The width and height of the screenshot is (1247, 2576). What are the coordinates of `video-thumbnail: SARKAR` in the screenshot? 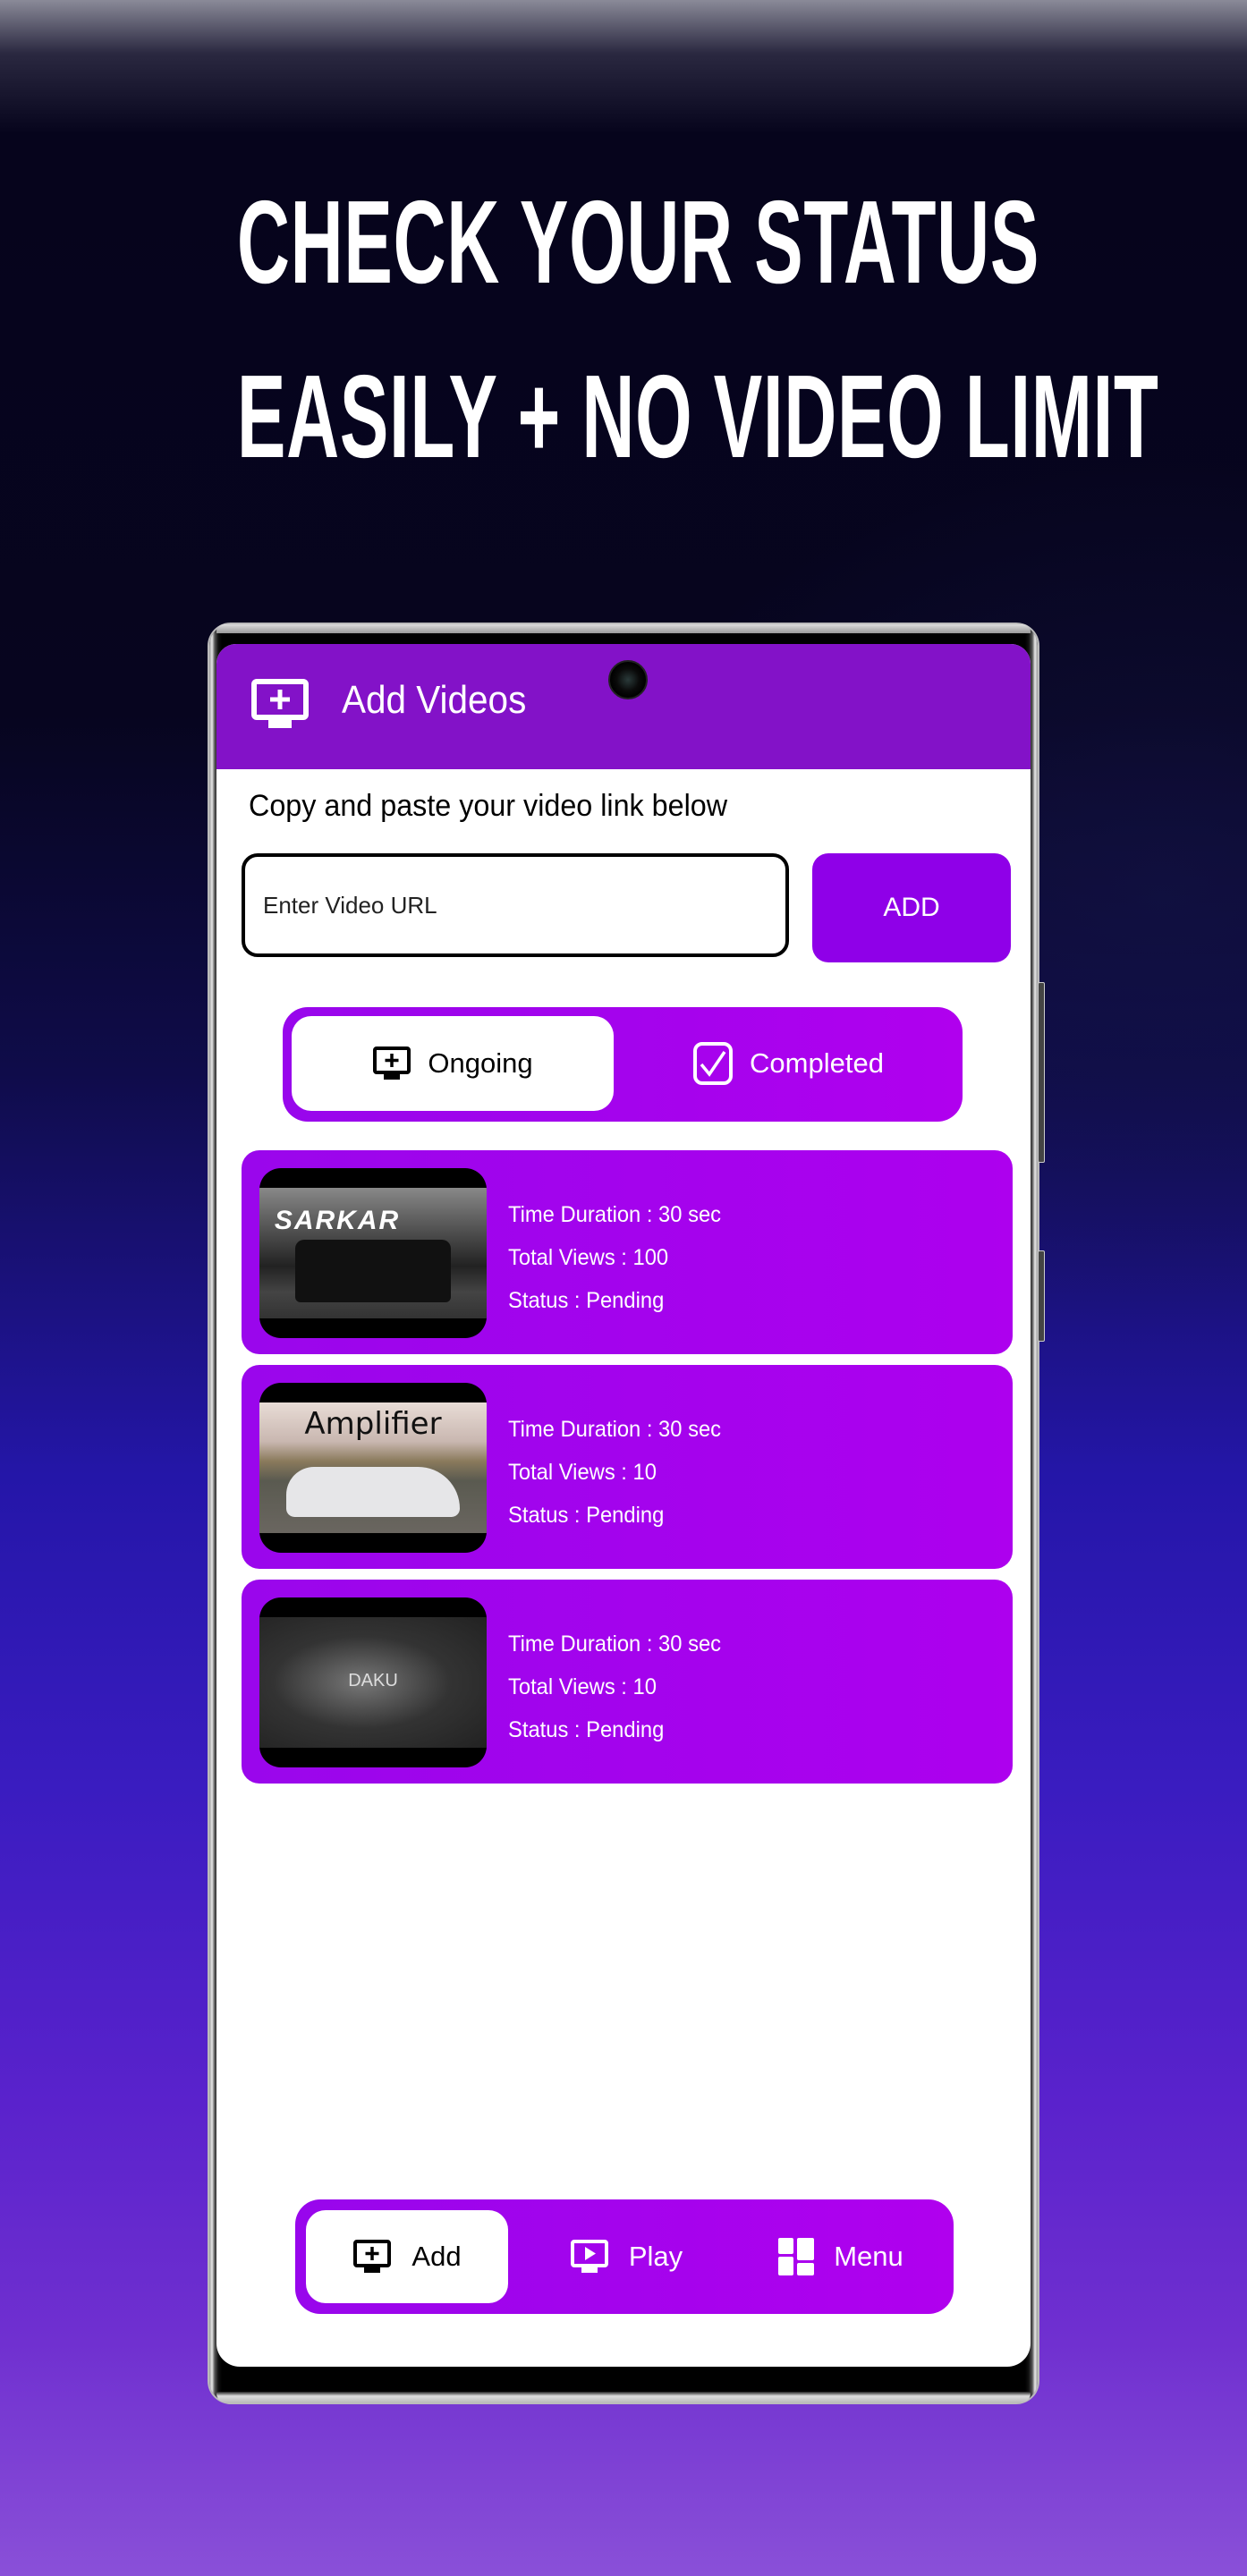 It's located at (373, 1253).